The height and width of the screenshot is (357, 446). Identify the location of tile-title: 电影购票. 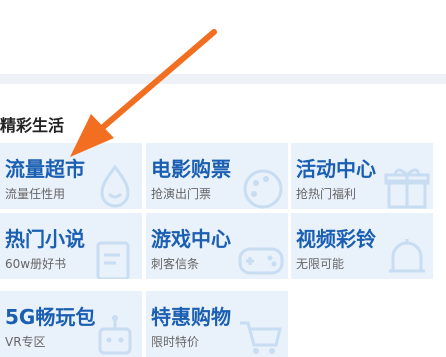
(191, 169).